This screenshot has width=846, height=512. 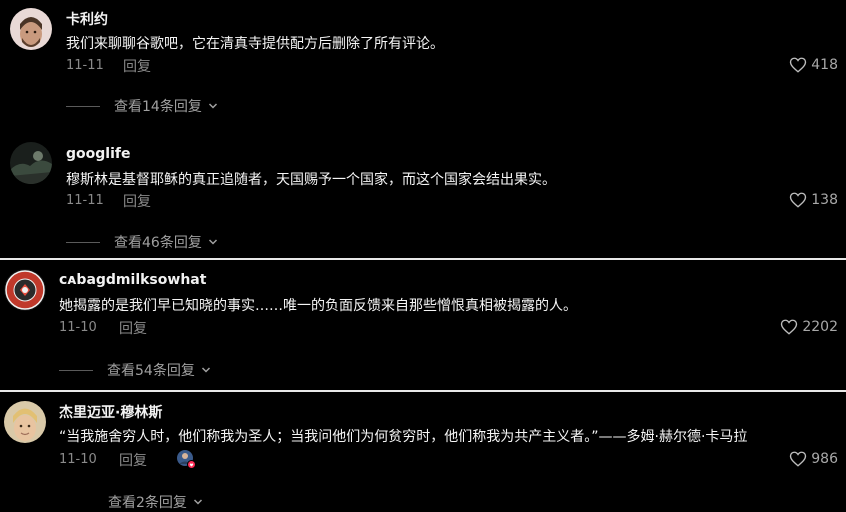 What do you see at coordinates (147, 503) in the screenshot?
I see `view-replies-label: 查看2条回复` at bounding box center [147, 503].